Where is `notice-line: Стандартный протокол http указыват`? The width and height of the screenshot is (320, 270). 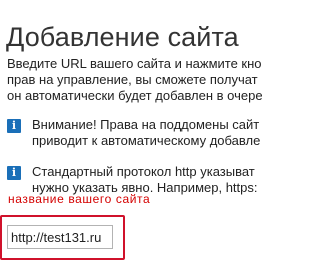 notice-line: Стандартный протокол http указыват is located at coordinates (143, 171).